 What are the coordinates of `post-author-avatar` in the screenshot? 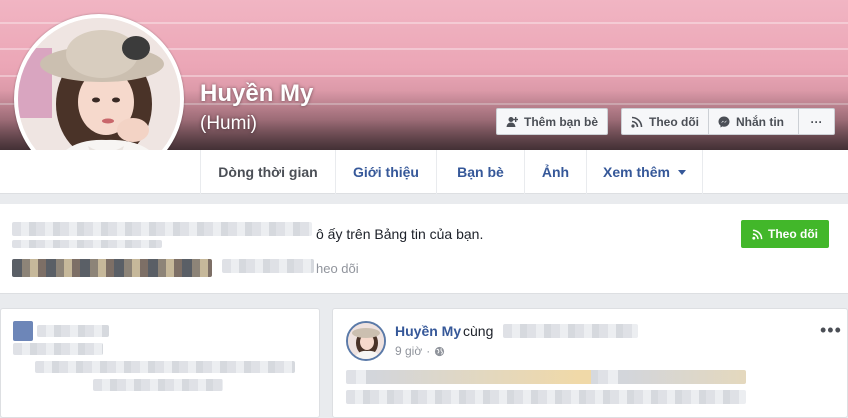 It's located at (366, 341).